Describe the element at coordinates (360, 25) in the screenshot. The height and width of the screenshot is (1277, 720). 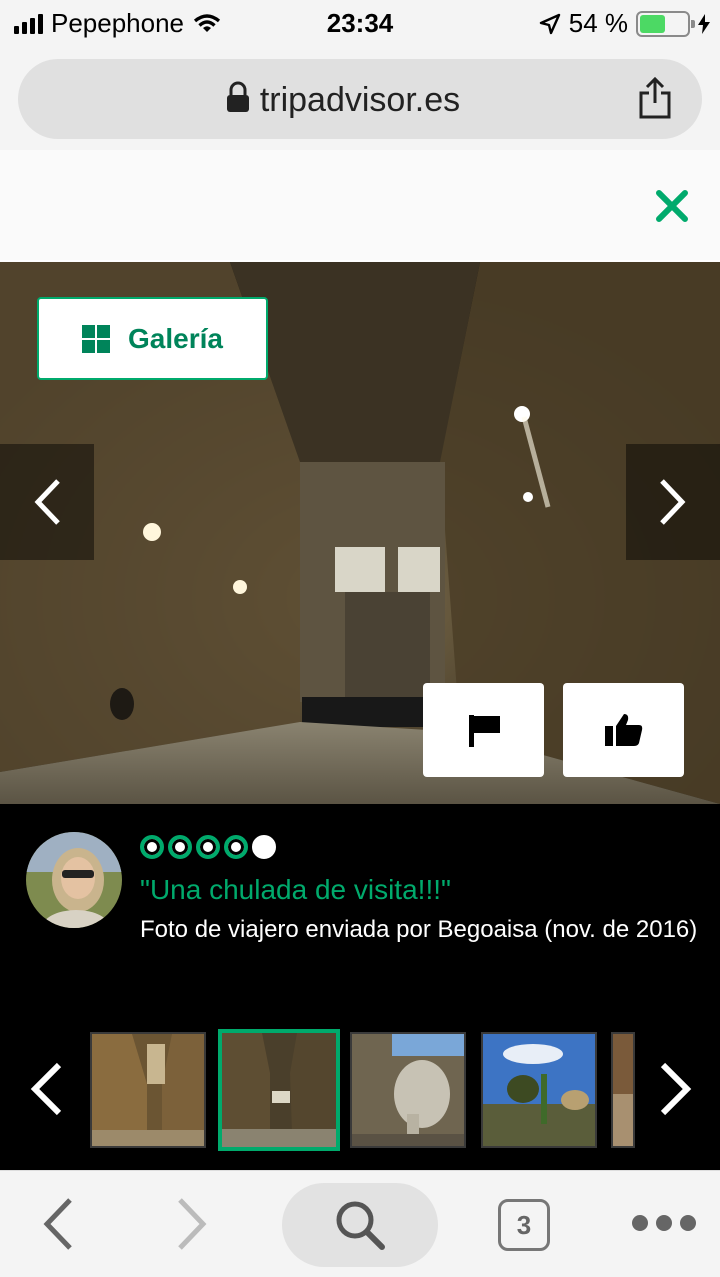
I see `status-bar: Pepephone 23:34 54 %` at that location.